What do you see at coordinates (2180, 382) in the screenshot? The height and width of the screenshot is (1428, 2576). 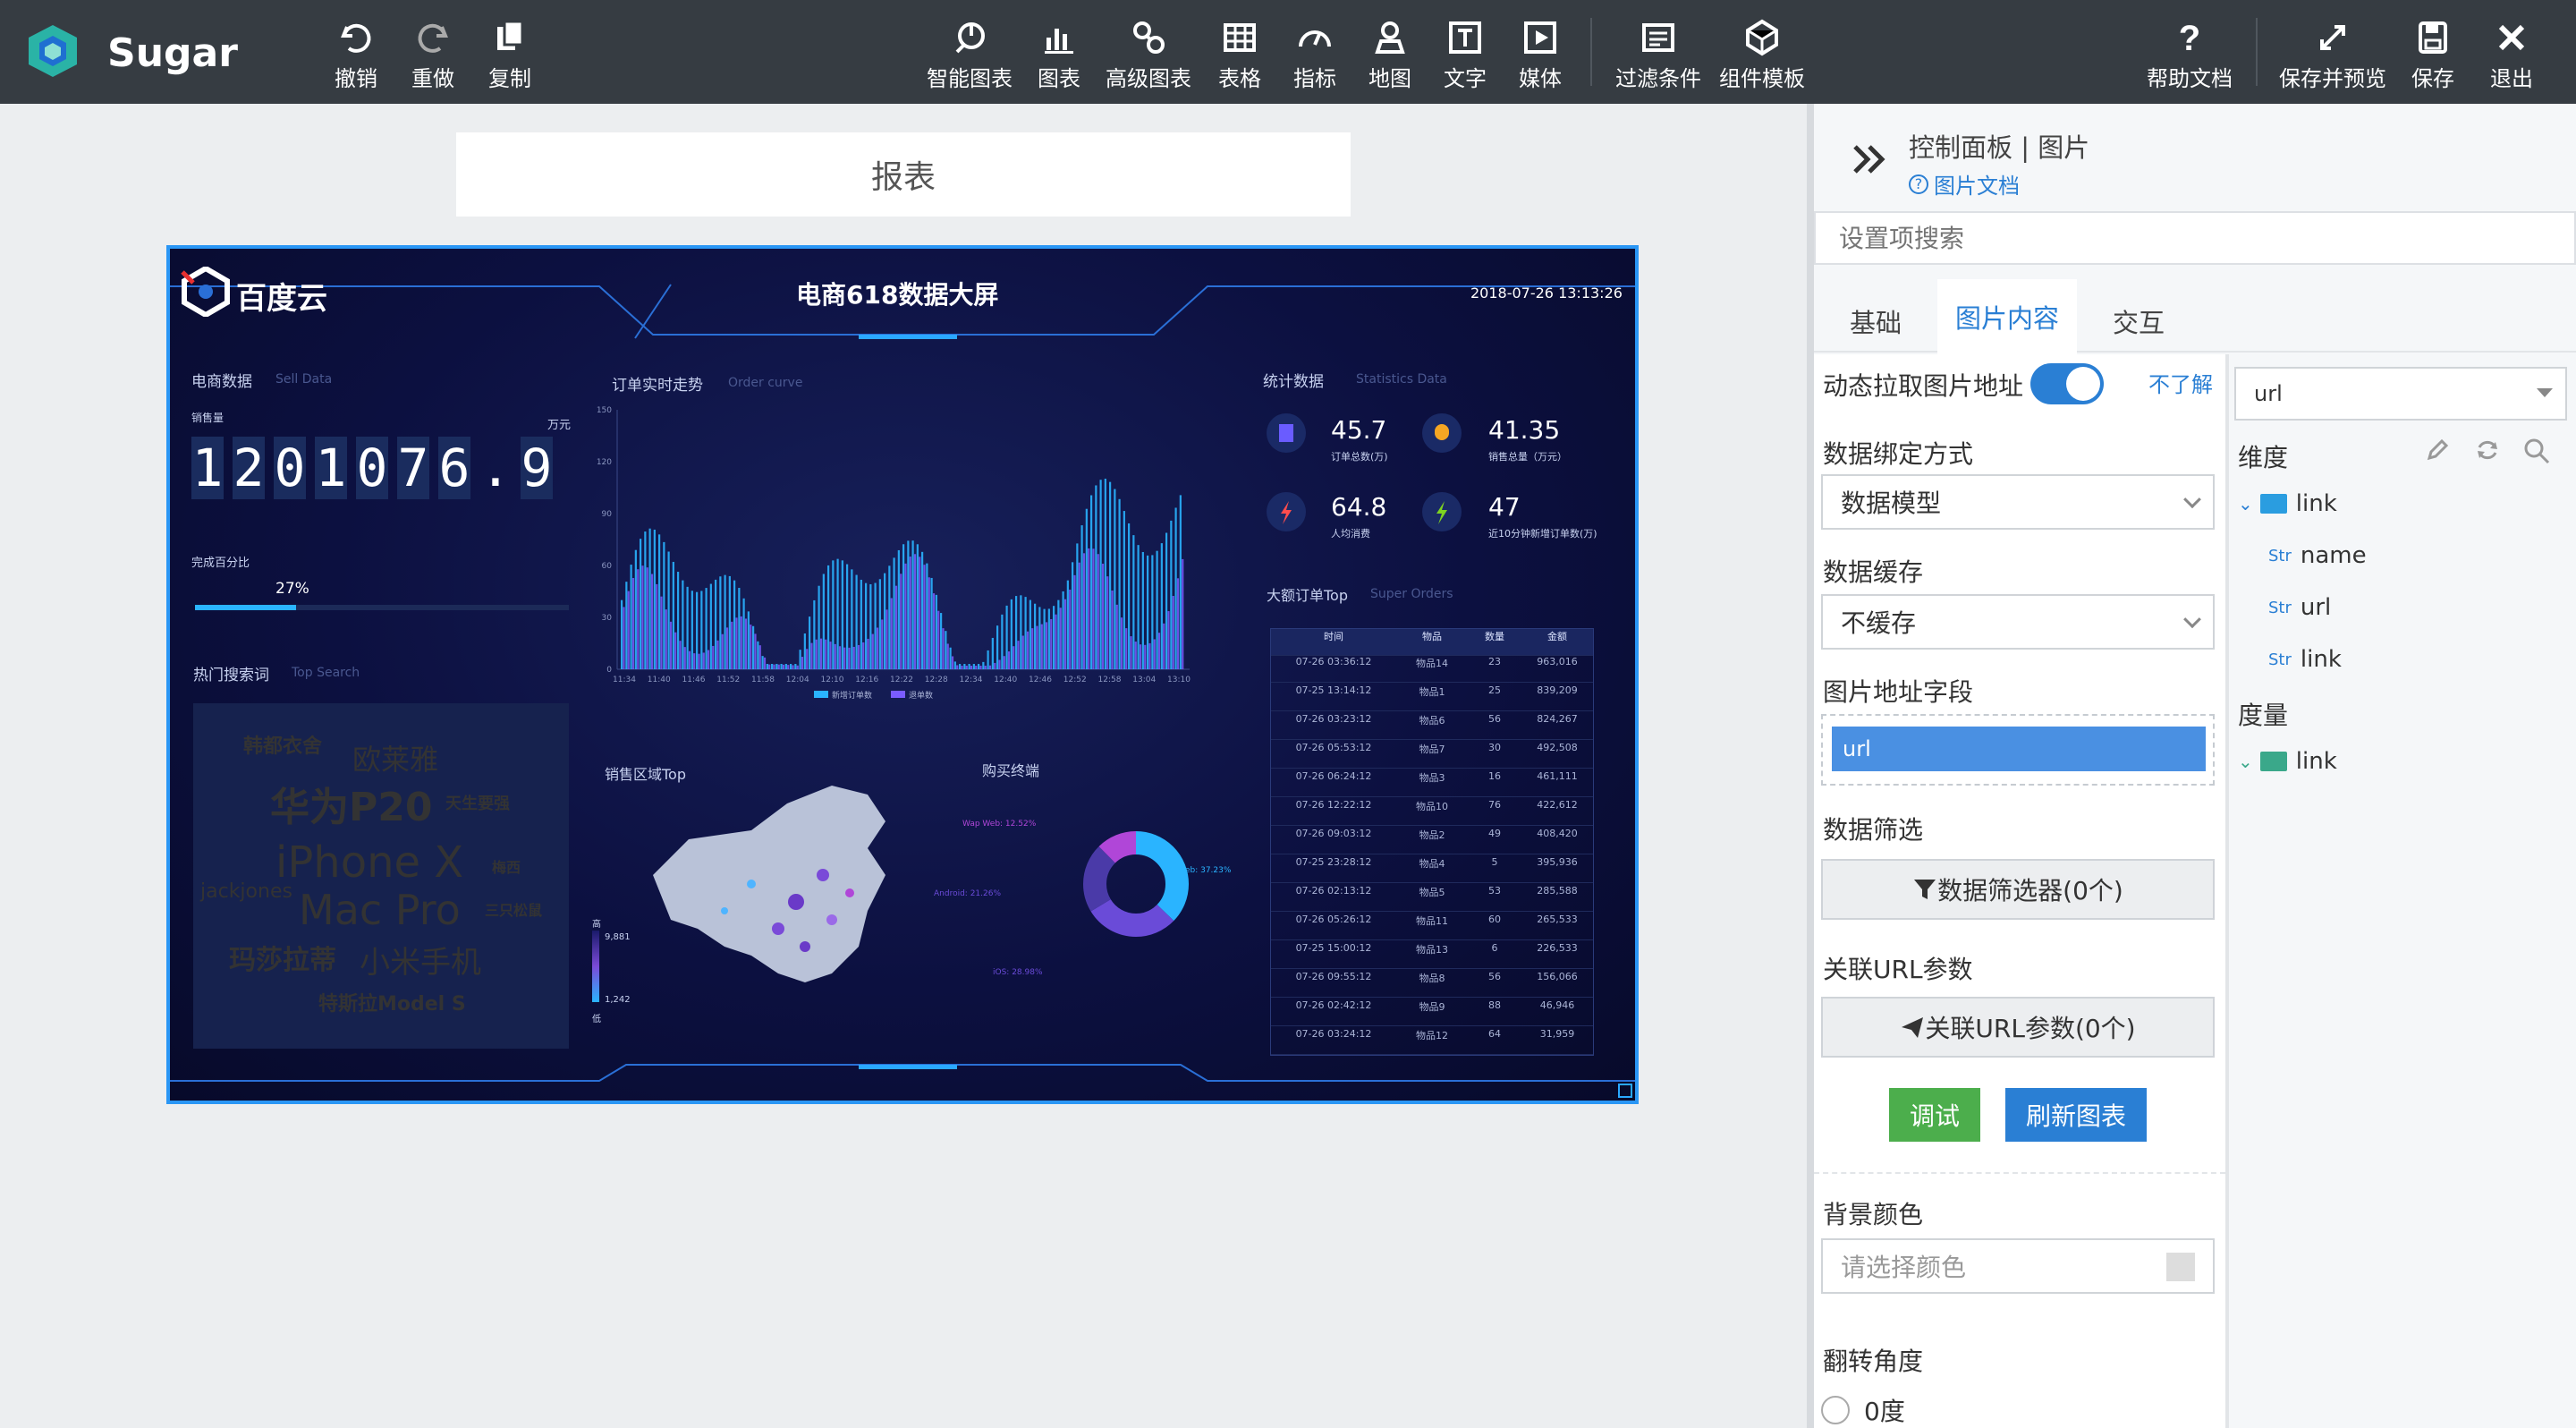 I see `help-link: 不了解` at bounding box center [2180, 382].